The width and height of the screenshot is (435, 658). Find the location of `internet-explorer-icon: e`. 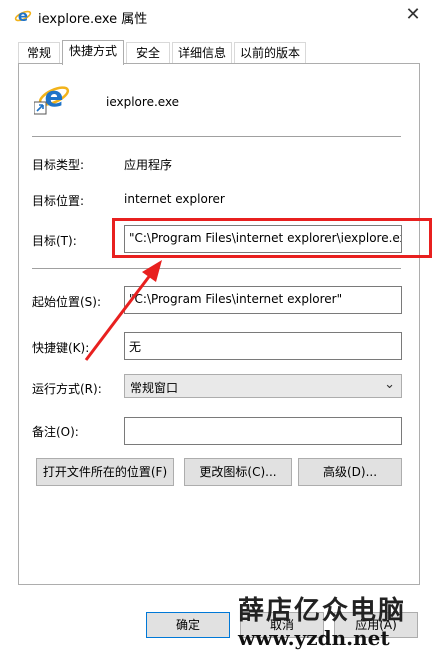

internet-explorer-icon: e is located at coordinates (23, 16).